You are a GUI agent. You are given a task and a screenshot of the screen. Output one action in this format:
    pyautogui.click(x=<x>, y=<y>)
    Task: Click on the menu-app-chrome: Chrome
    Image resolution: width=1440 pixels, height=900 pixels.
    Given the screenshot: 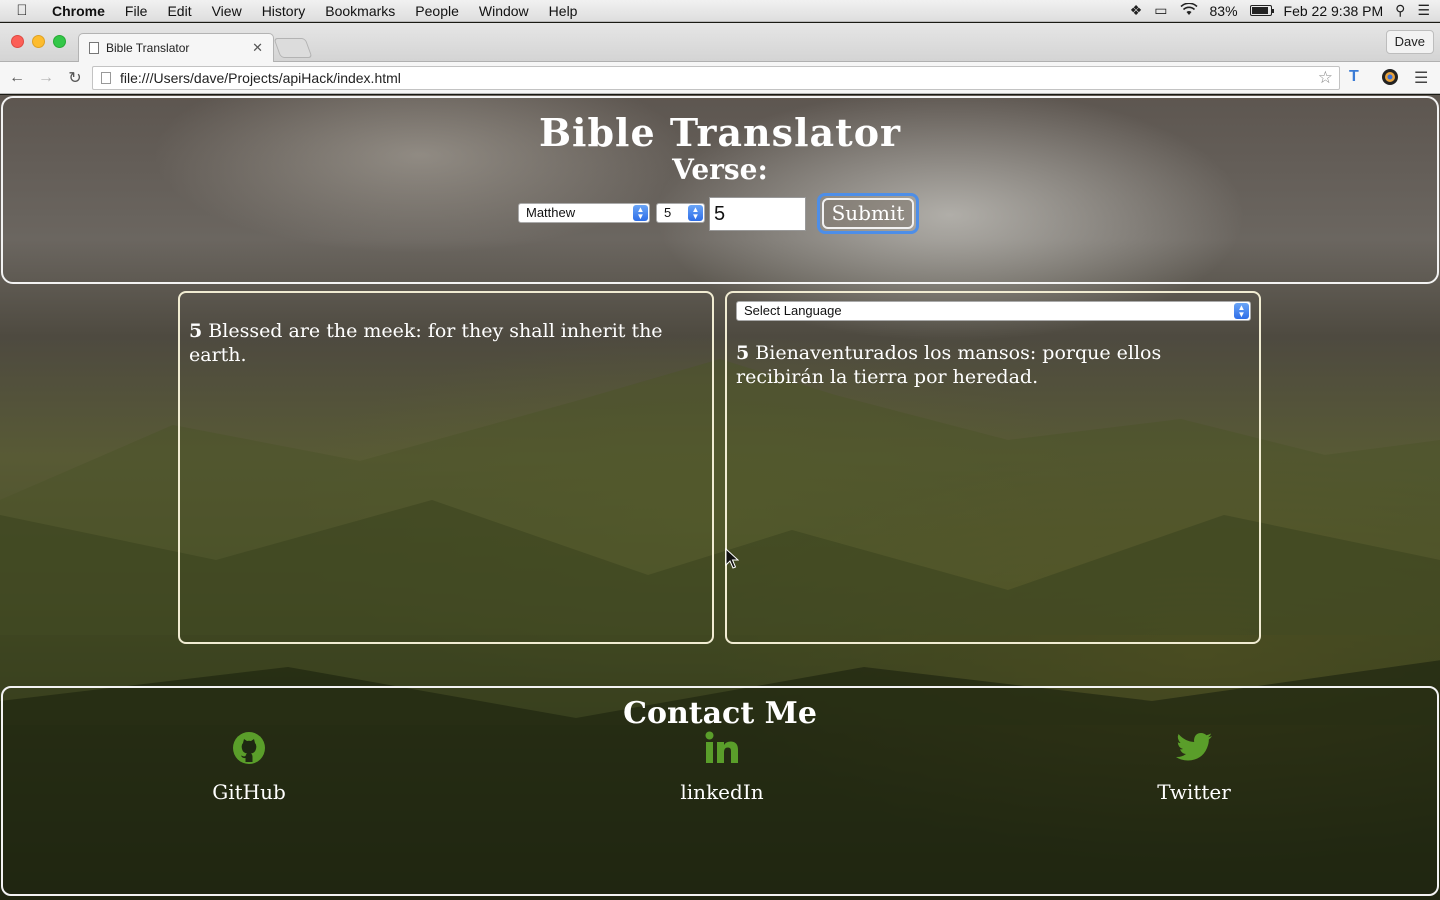 What is the action you would take?
    pyautogui.click(x=79, y=11)
    